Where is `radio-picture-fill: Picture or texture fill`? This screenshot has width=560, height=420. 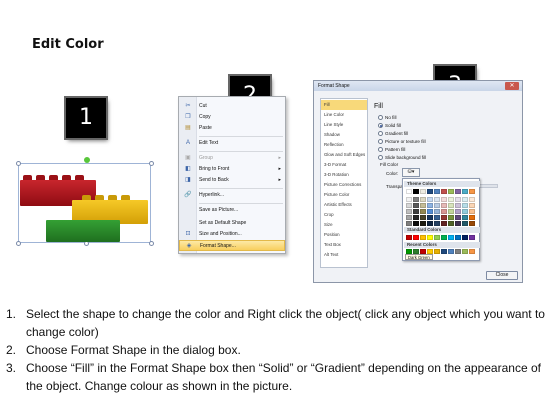
radio-picture-fill: Picture or texture fill is located at coordinates (402, 141).